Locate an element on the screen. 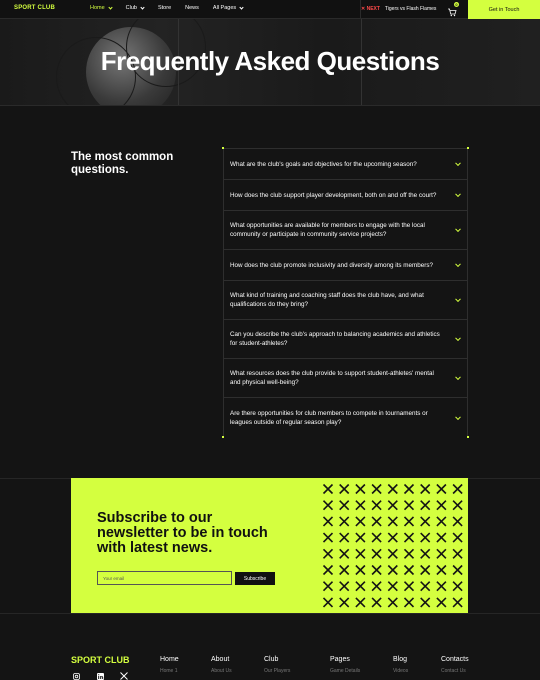 This screenshot has height=680, width=540. cart-icon is located at coordinates (452, 12).